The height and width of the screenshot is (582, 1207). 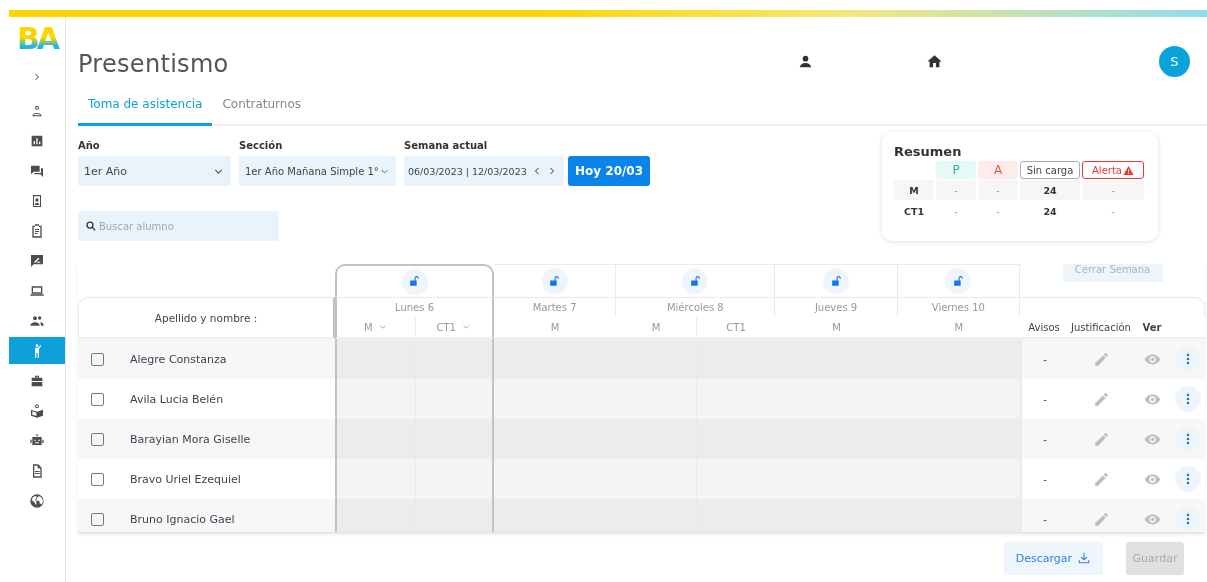 I want to click on today-button: Hoy 20/03, so click(x=609, y=171).